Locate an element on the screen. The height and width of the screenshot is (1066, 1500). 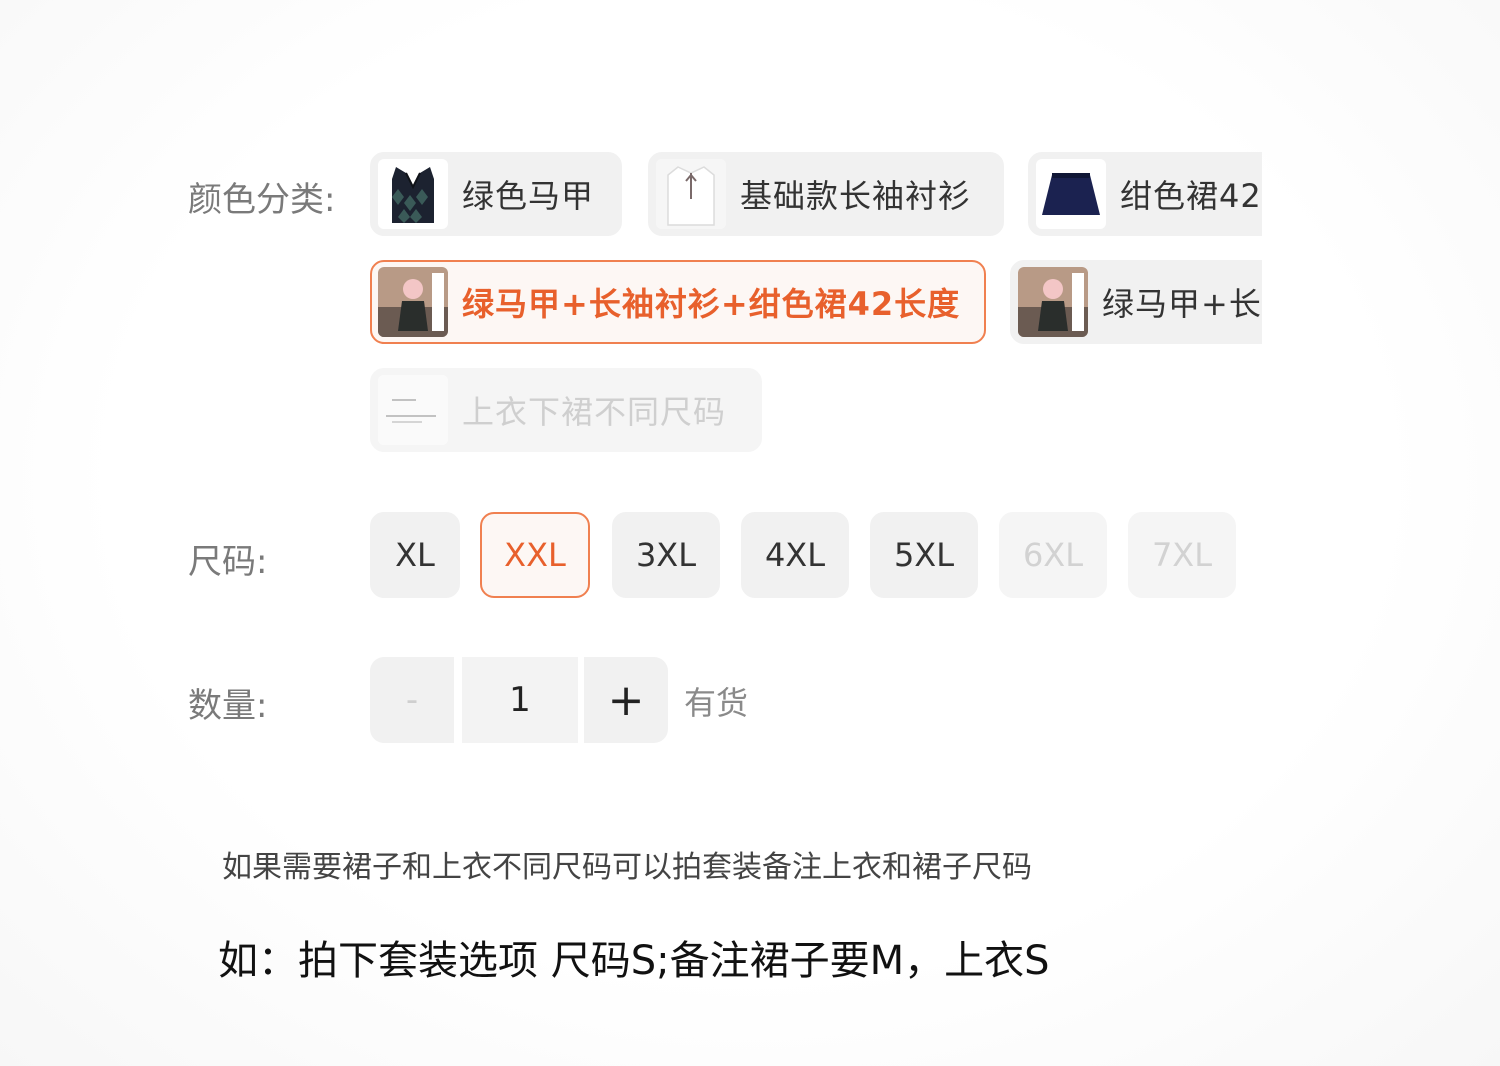
color-option-vest-shirt: 绿马甲+长 is located at coordinates (1136, 302).